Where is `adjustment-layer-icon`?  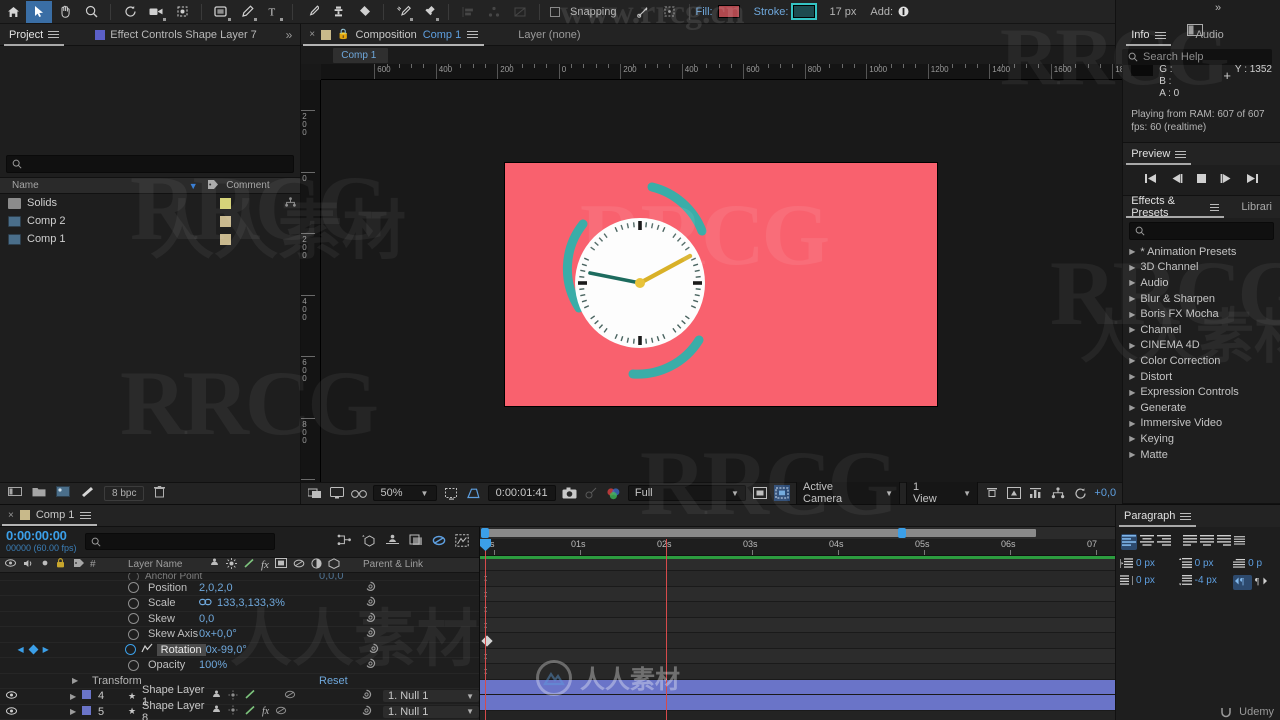
adjustment-layer-icon is located at coordinates (316, 564).